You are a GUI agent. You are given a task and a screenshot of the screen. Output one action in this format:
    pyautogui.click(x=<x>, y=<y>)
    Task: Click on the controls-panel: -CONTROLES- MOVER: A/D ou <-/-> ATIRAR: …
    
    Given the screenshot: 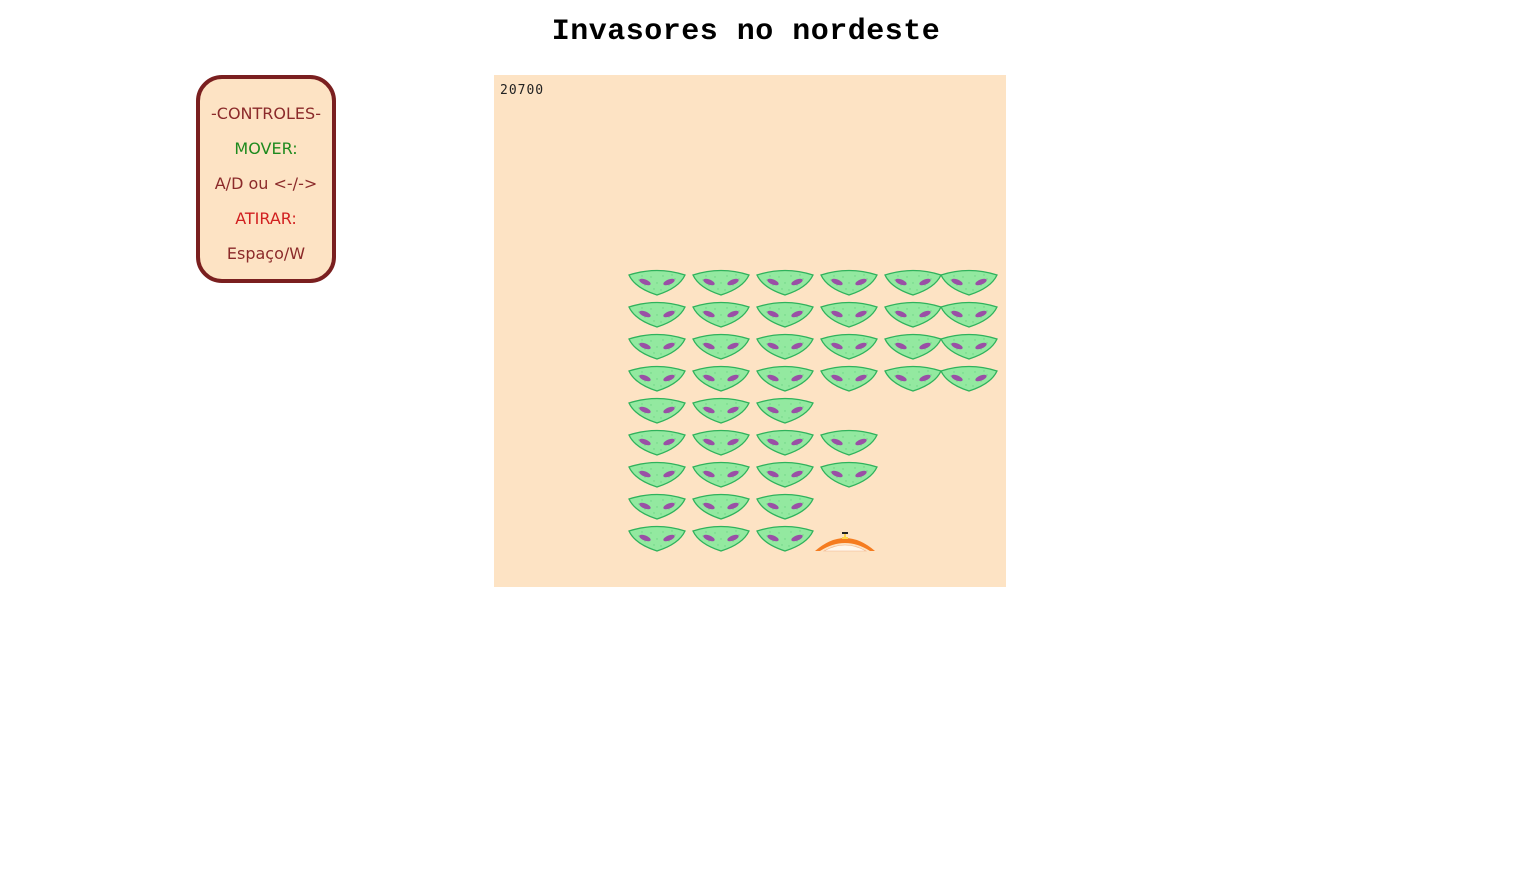 What is the action you would take?
    pyautogui.click(x=266, y=179)
    